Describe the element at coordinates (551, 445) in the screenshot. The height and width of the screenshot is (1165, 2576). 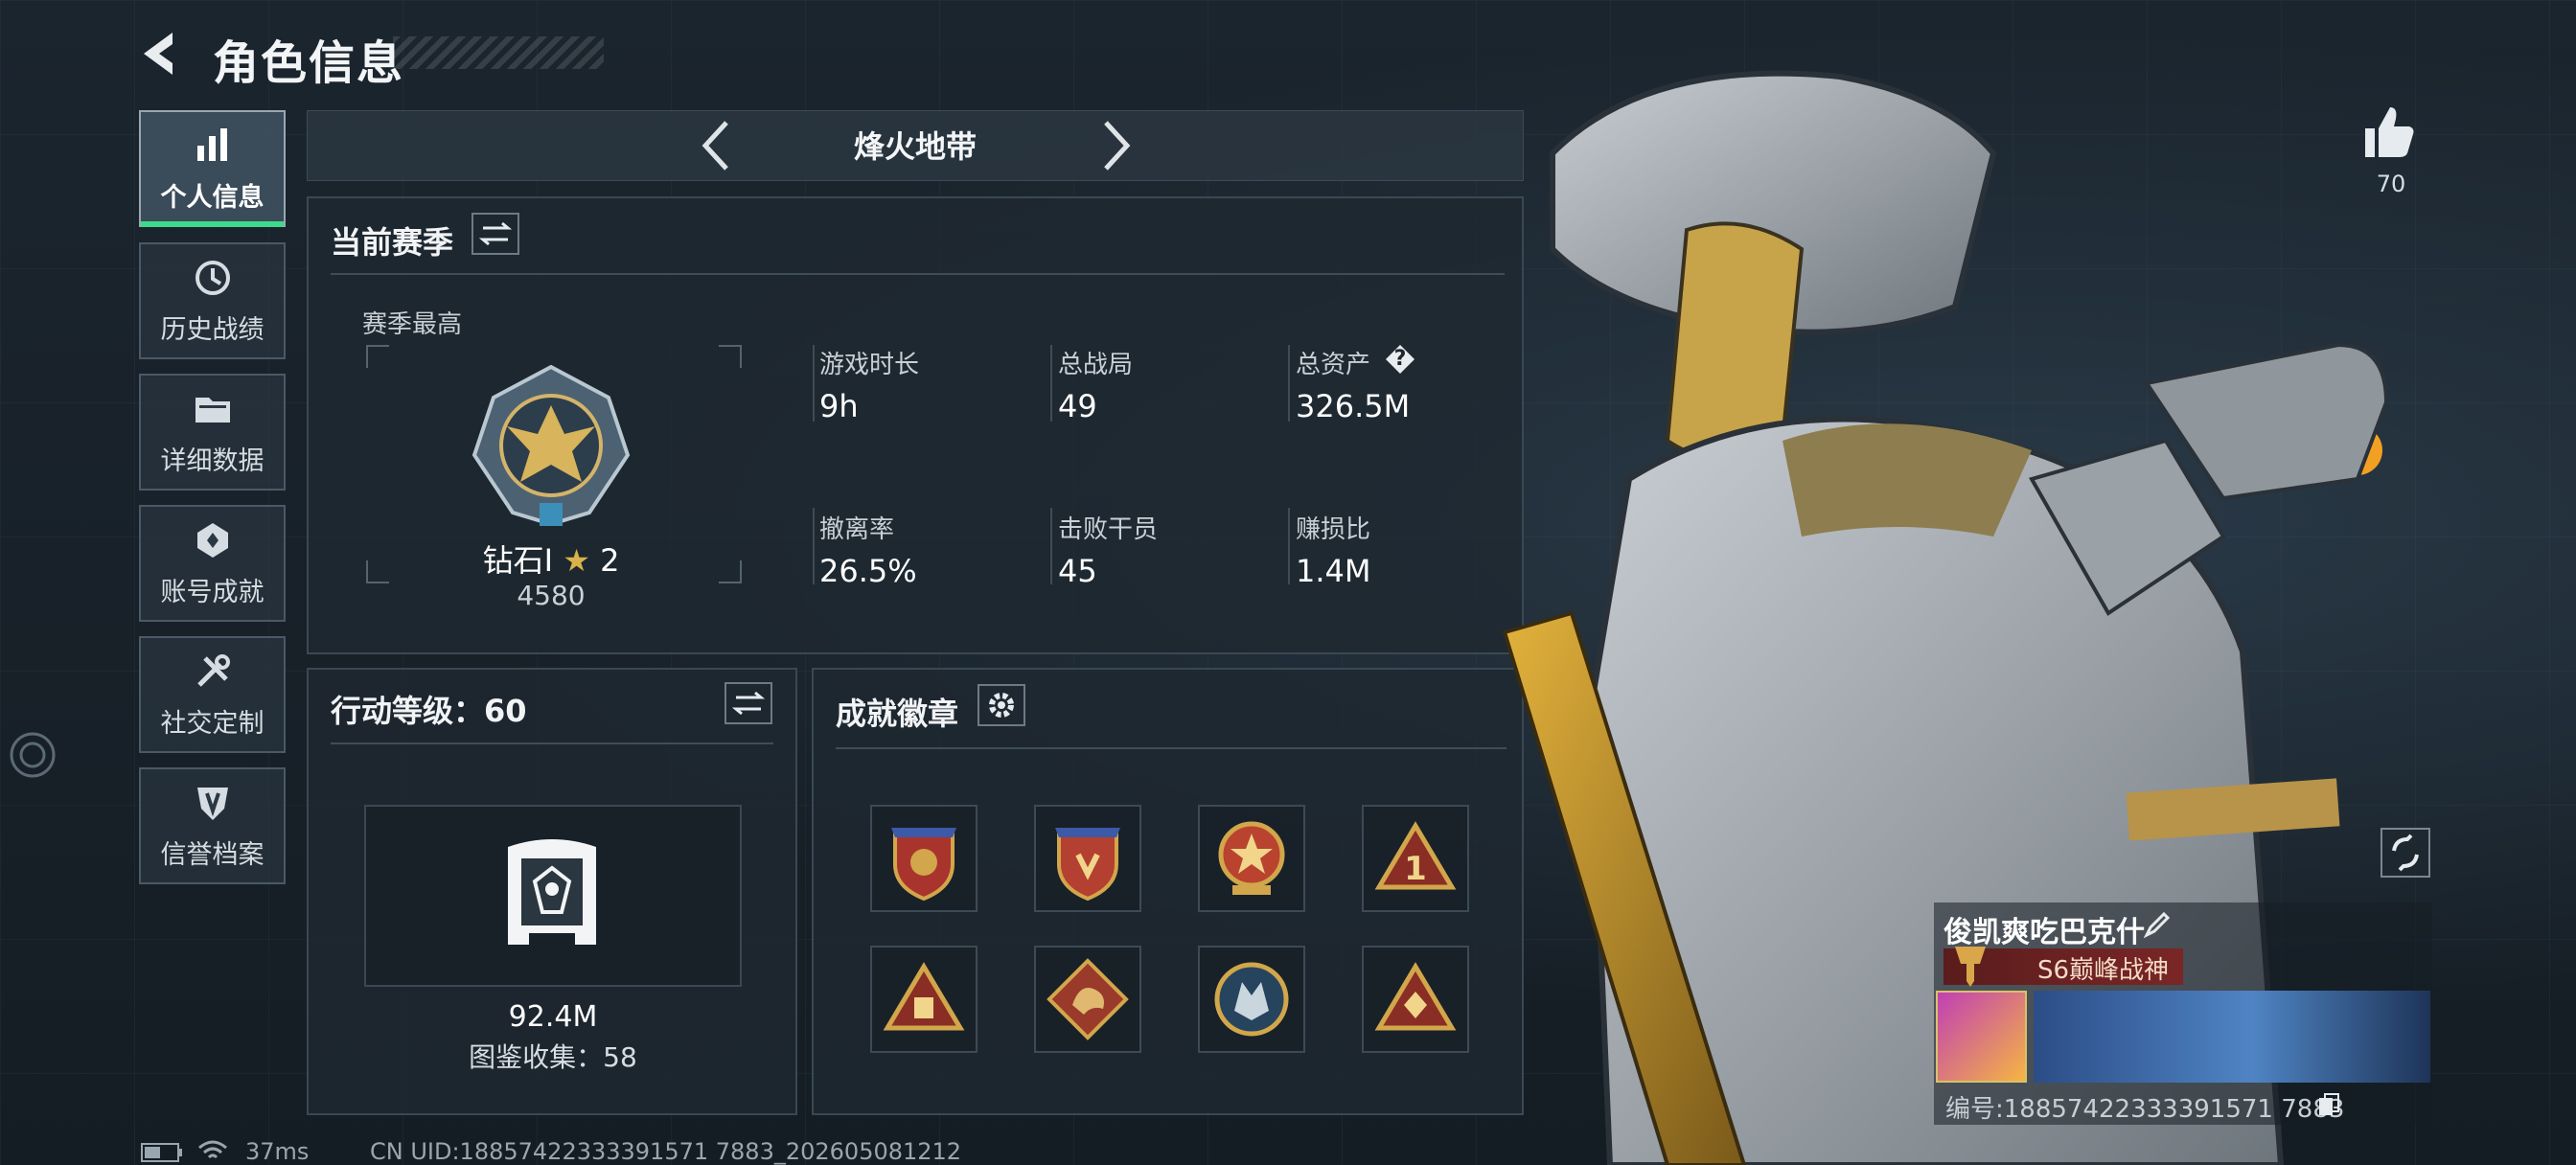
I see `diamond-rank-emblem-icon` at that location.